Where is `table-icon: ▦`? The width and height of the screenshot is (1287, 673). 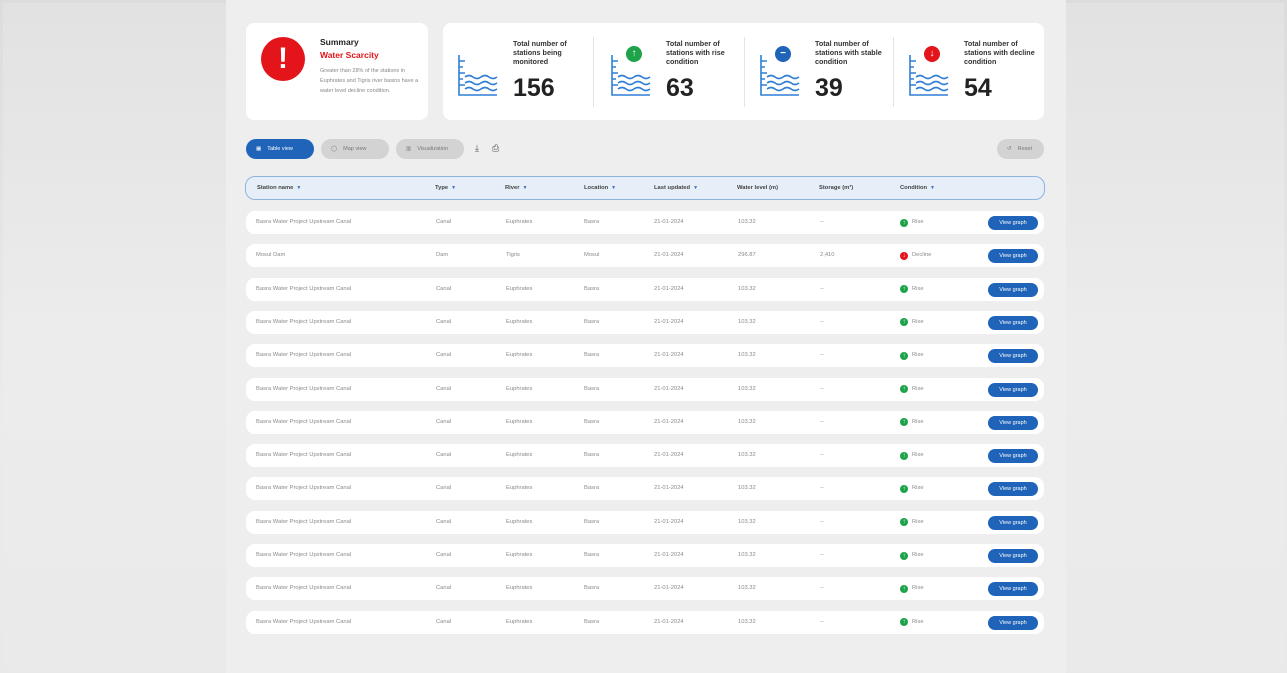 table-icon: ▦ is located at coordinates (259, 149).